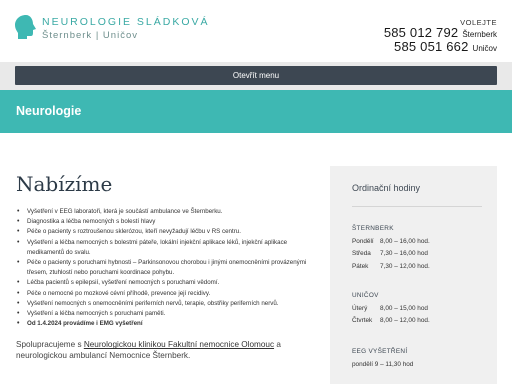  I want to click on hours-day: Pondělí, so click(363, 241).